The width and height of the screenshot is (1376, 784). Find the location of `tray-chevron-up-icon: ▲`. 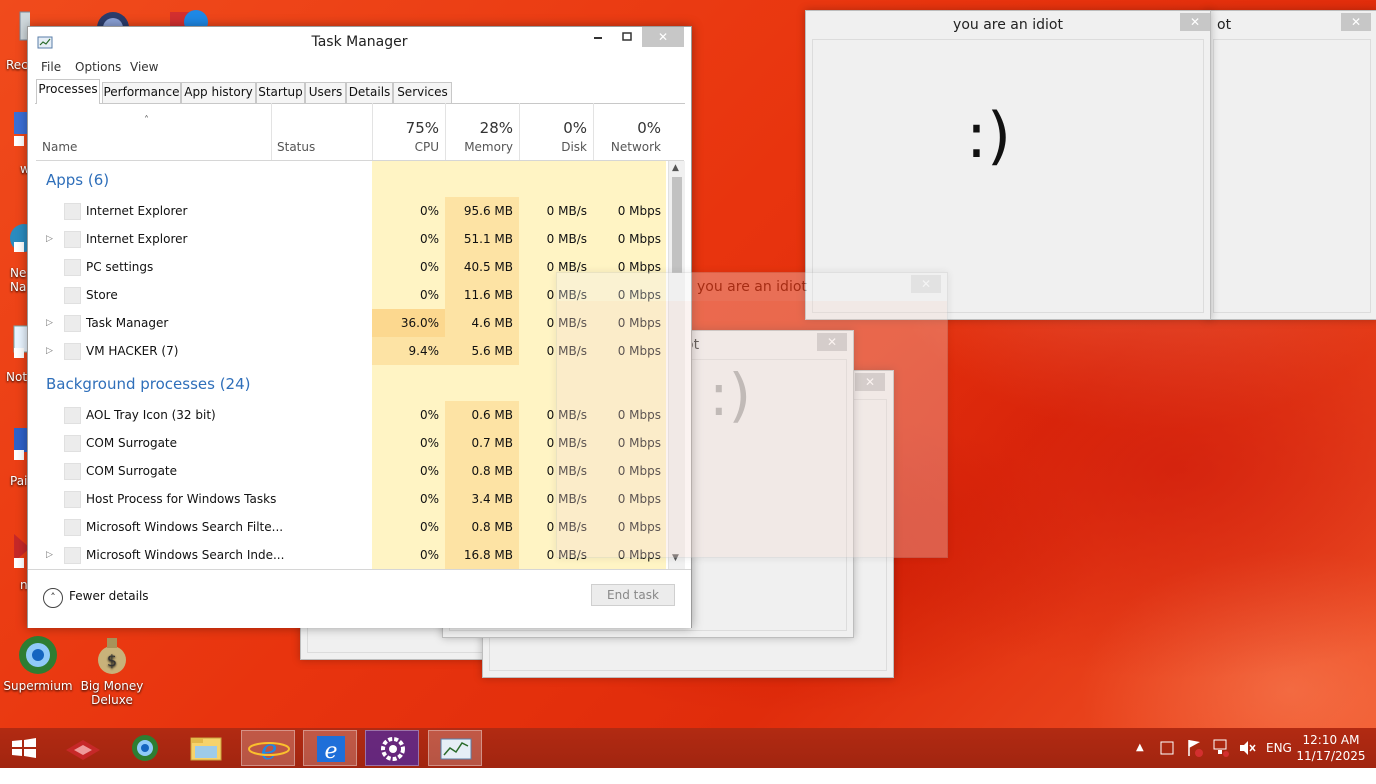

tray-chevron-up-icon: ▲ is located at coordinates (1140, 748).